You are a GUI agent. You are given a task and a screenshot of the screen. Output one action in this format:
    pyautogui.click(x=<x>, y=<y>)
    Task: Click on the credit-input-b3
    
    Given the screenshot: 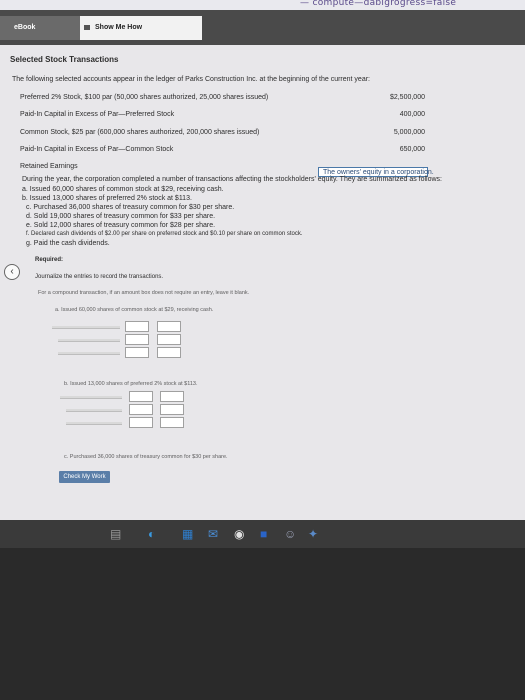 What is the action you would take?
    pyautogui.click(x=172, y=422)
    